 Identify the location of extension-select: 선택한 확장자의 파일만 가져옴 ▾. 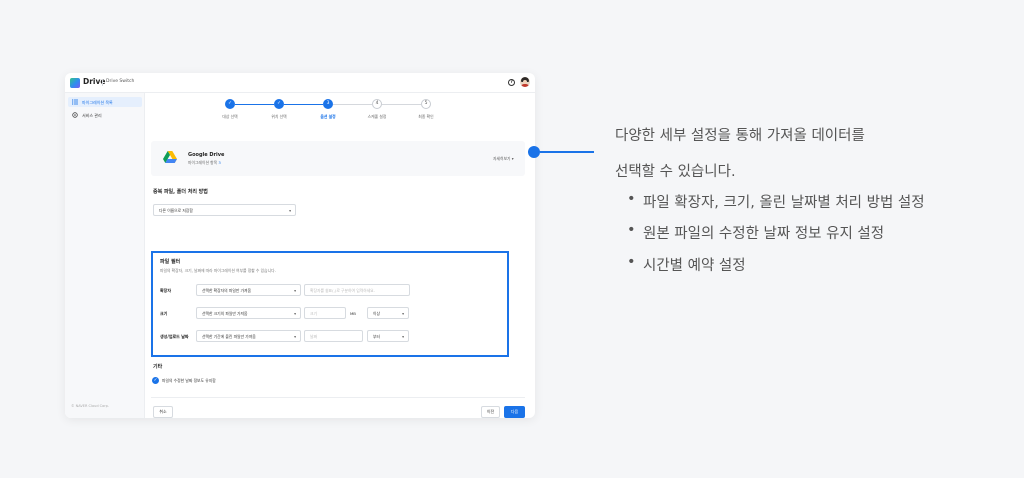
(248, 290).